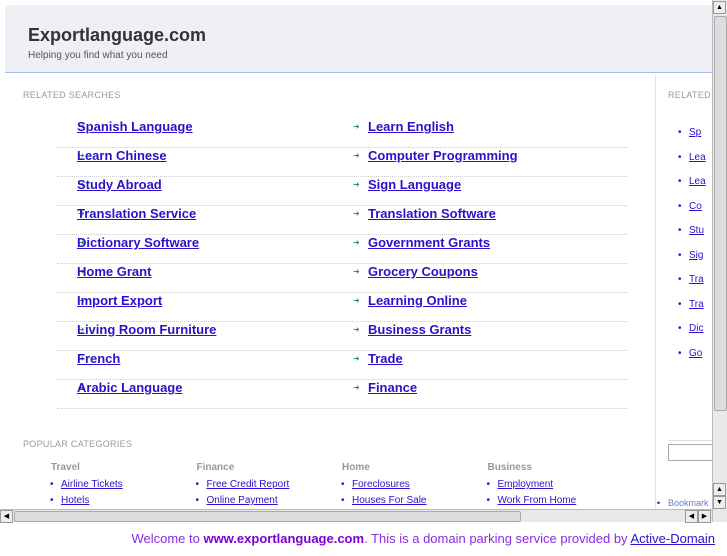  What do you see at coordinates (135, 126) in the screenshot?
I see `related-link: Spanish Language` at bounding box center [135, 126].